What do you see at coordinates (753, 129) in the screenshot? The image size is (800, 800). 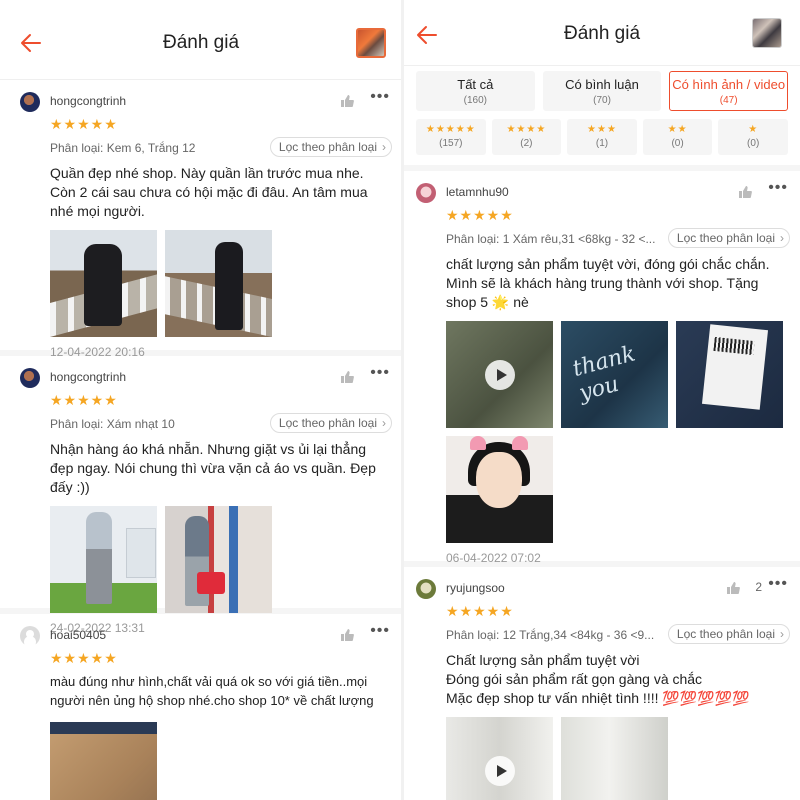 I see `star-icons: ★` at bounding box center [753, 129].